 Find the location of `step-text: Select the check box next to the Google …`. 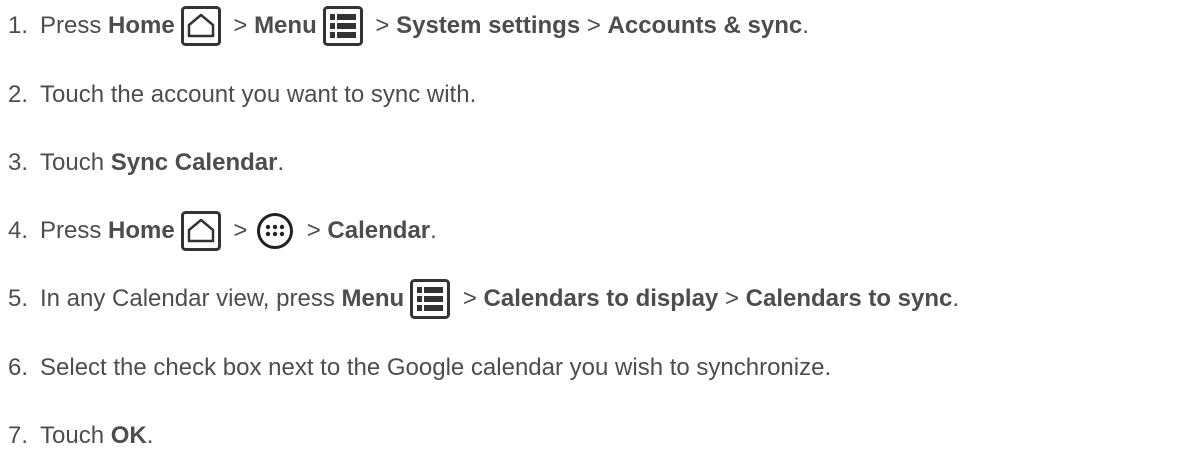

step-text: Select the check box next to the Google … is located at coordinates (436, 367).